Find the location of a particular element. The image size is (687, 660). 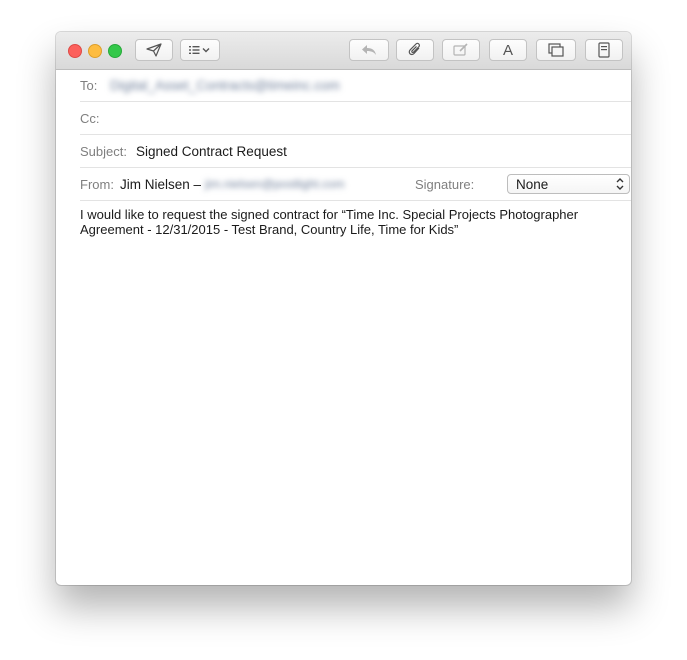

photo-browser-button is located at coordinates (556, 50).